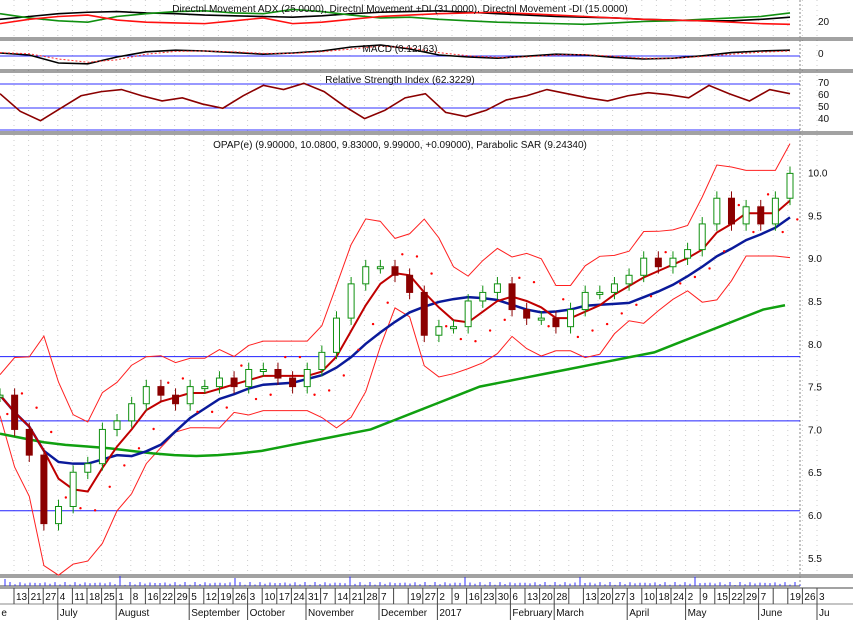 The image size is (853, 620). I want to click on x-month-label: February, so click(532, 613).